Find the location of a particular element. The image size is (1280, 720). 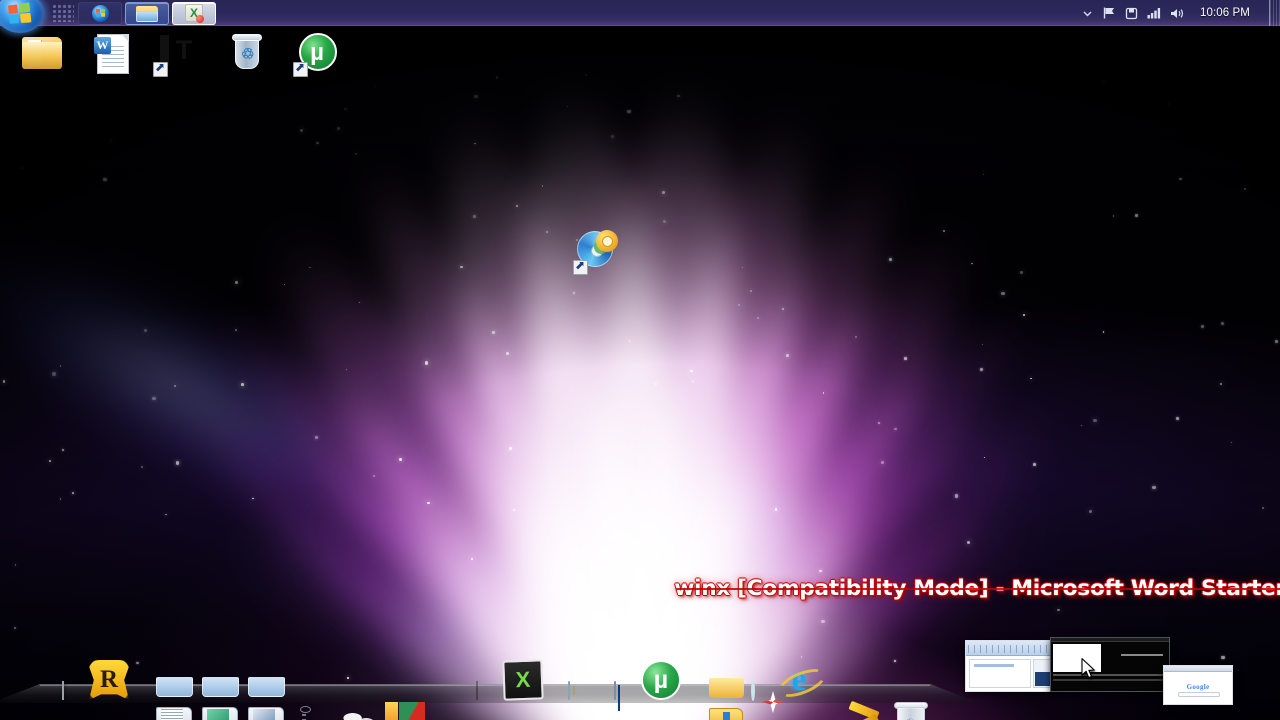

monitor-icon is located at coordinates (617, 696).